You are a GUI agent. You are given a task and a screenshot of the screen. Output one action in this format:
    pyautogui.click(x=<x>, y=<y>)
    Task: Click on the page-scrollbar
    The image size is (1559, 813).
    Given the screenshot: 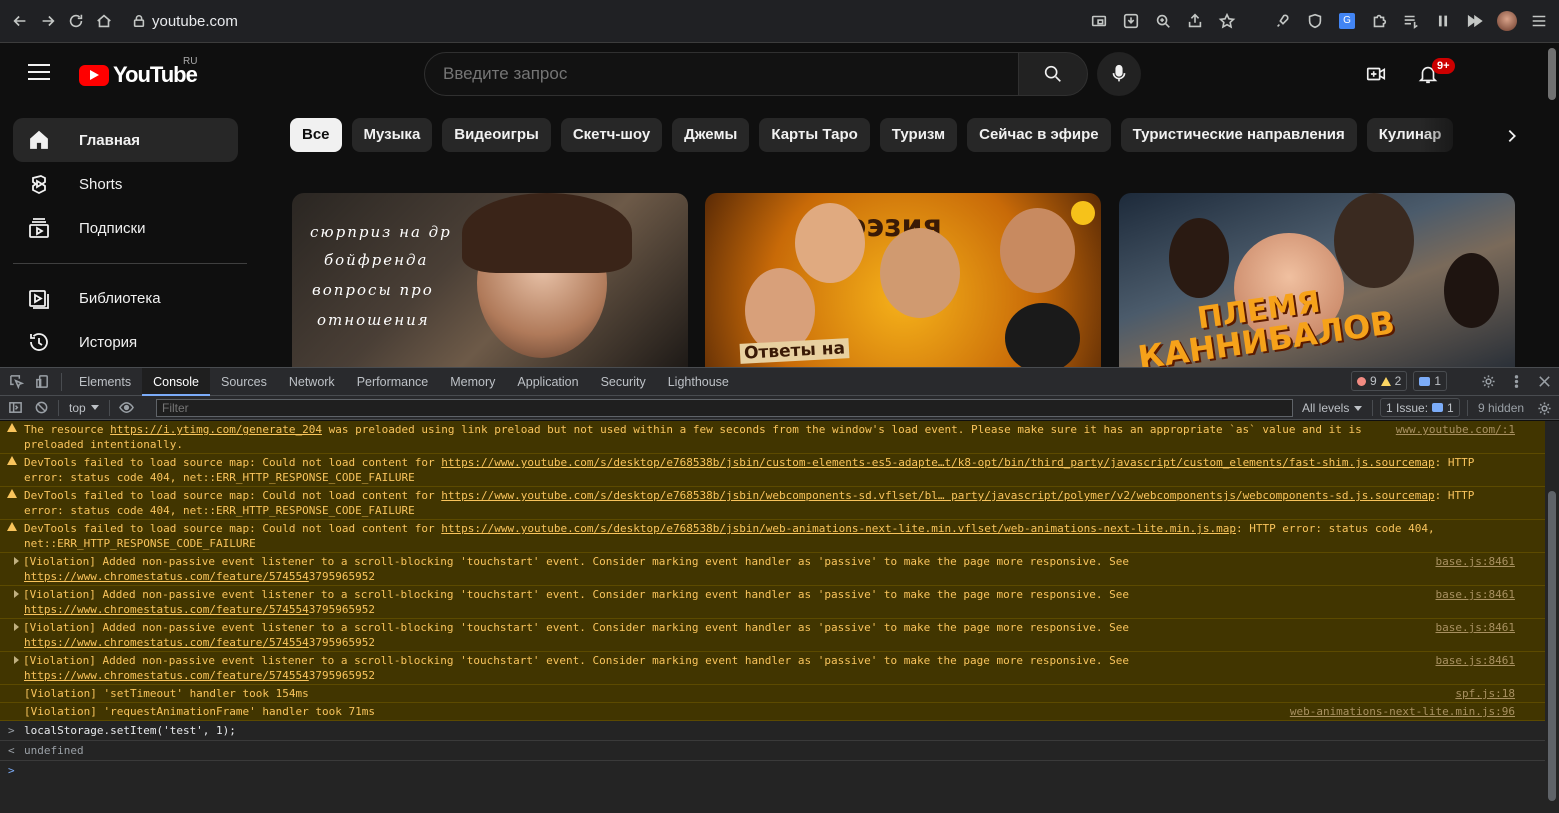 What is the action you would take?
    pyautogui.click(x=1552, y=205)
    